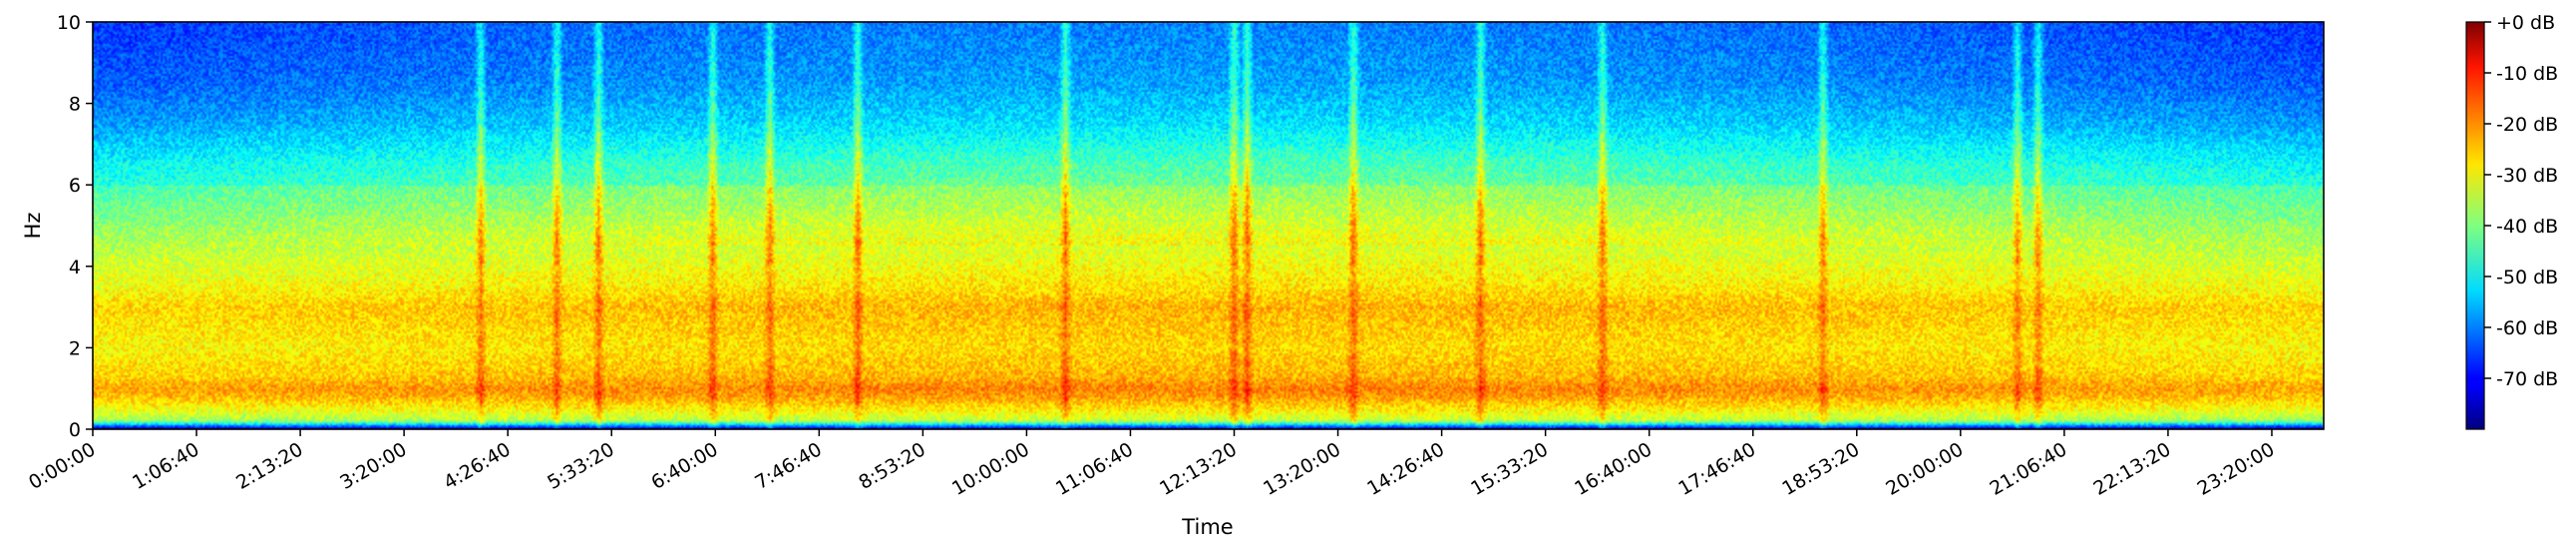 The image size is (2576, 551). Describe the element at coordinates (581, 466) in the screenshot. I see `x-tick-label: 5:33:20` at that location.